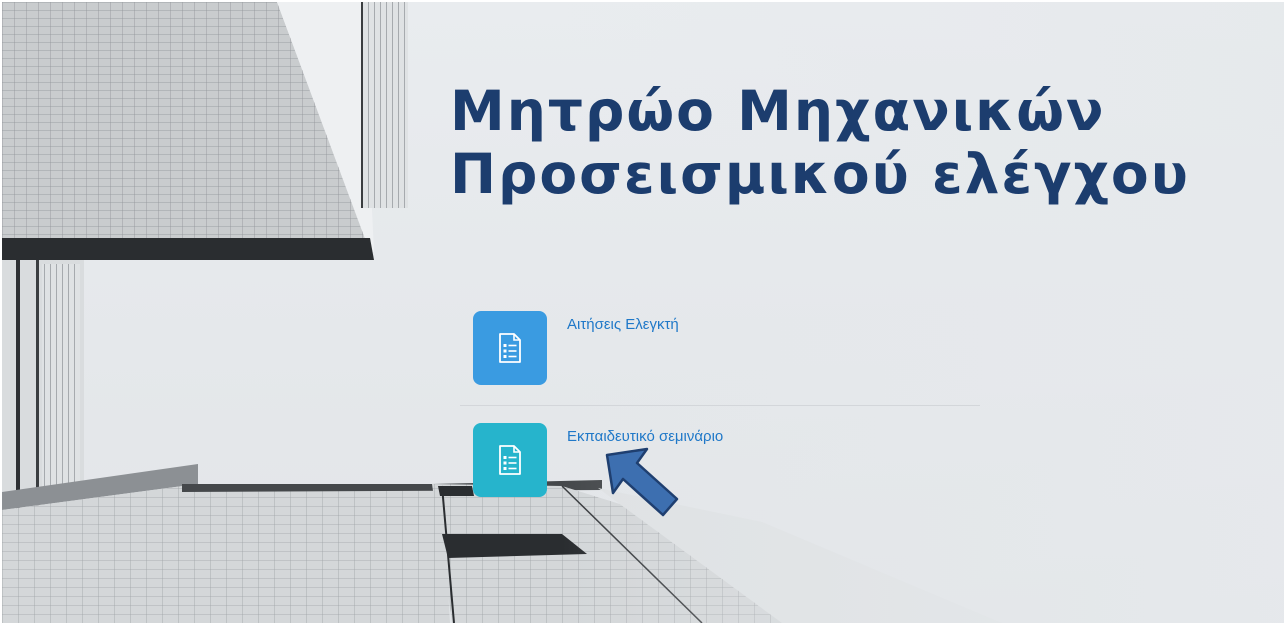 The width and height of the screenshot is (1286, 627). What do you see at coordinates (623, 324) in the screenshot?
I see `menu-item-label: Αιτήσεις Ελεγκτή` at bounding box center [623, 324].